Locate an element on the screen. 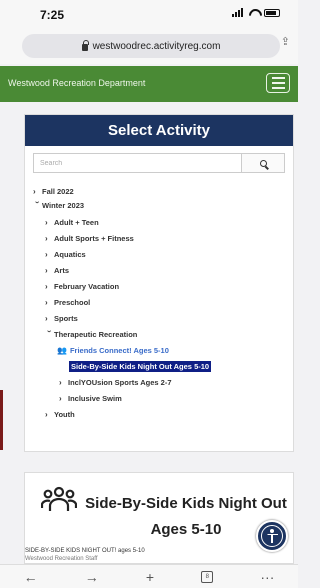  tree-item-label: Adult Sports + Fitness is located at coordinates (94, 238).